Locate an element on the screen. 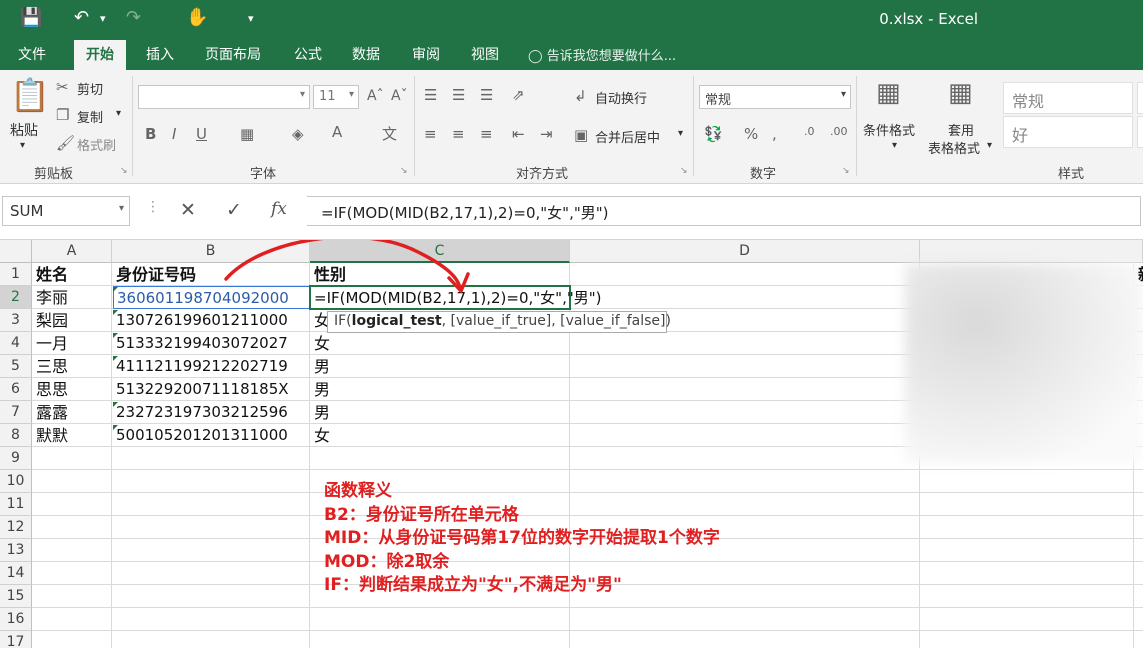 This screenshot has width=1143, height=648. format-painter-icon: 🖌 is located at coordinates (66, 143).